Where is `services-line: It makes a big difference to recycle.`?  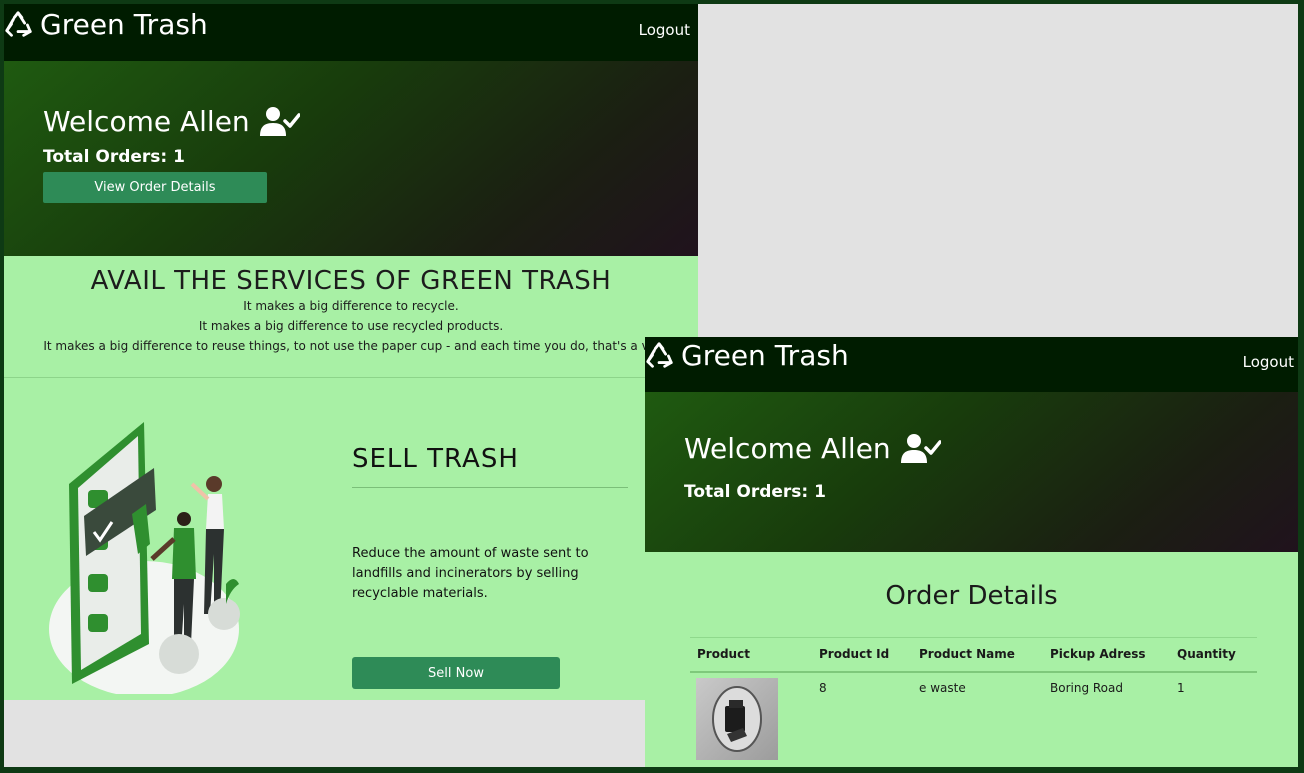 services-line: It makes a big difference to recycle. is located at coordinates (351, 306).